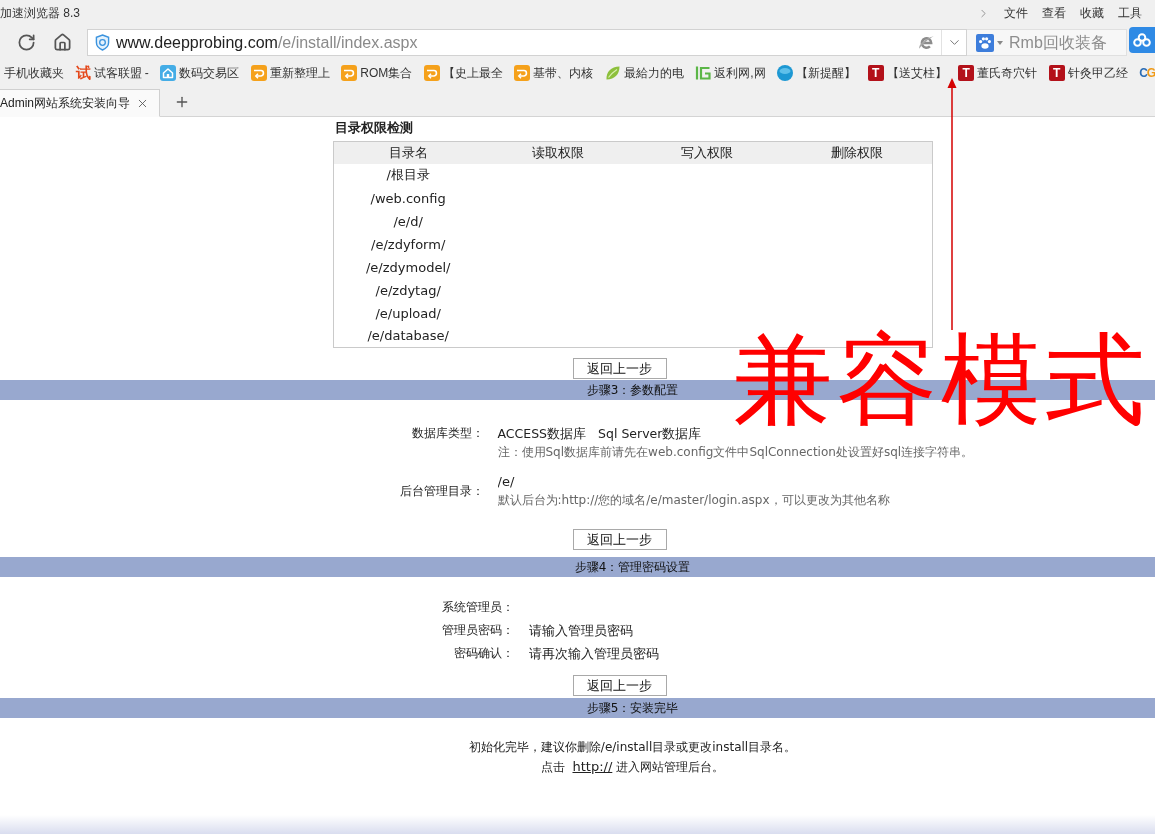 The height and width of the screenshot is (834, 1155). What do you see at coordinates (632, 567) in the screenshot?
I see `step-title: 步骤4：管理密码设置` at bounding box center [632, 567].